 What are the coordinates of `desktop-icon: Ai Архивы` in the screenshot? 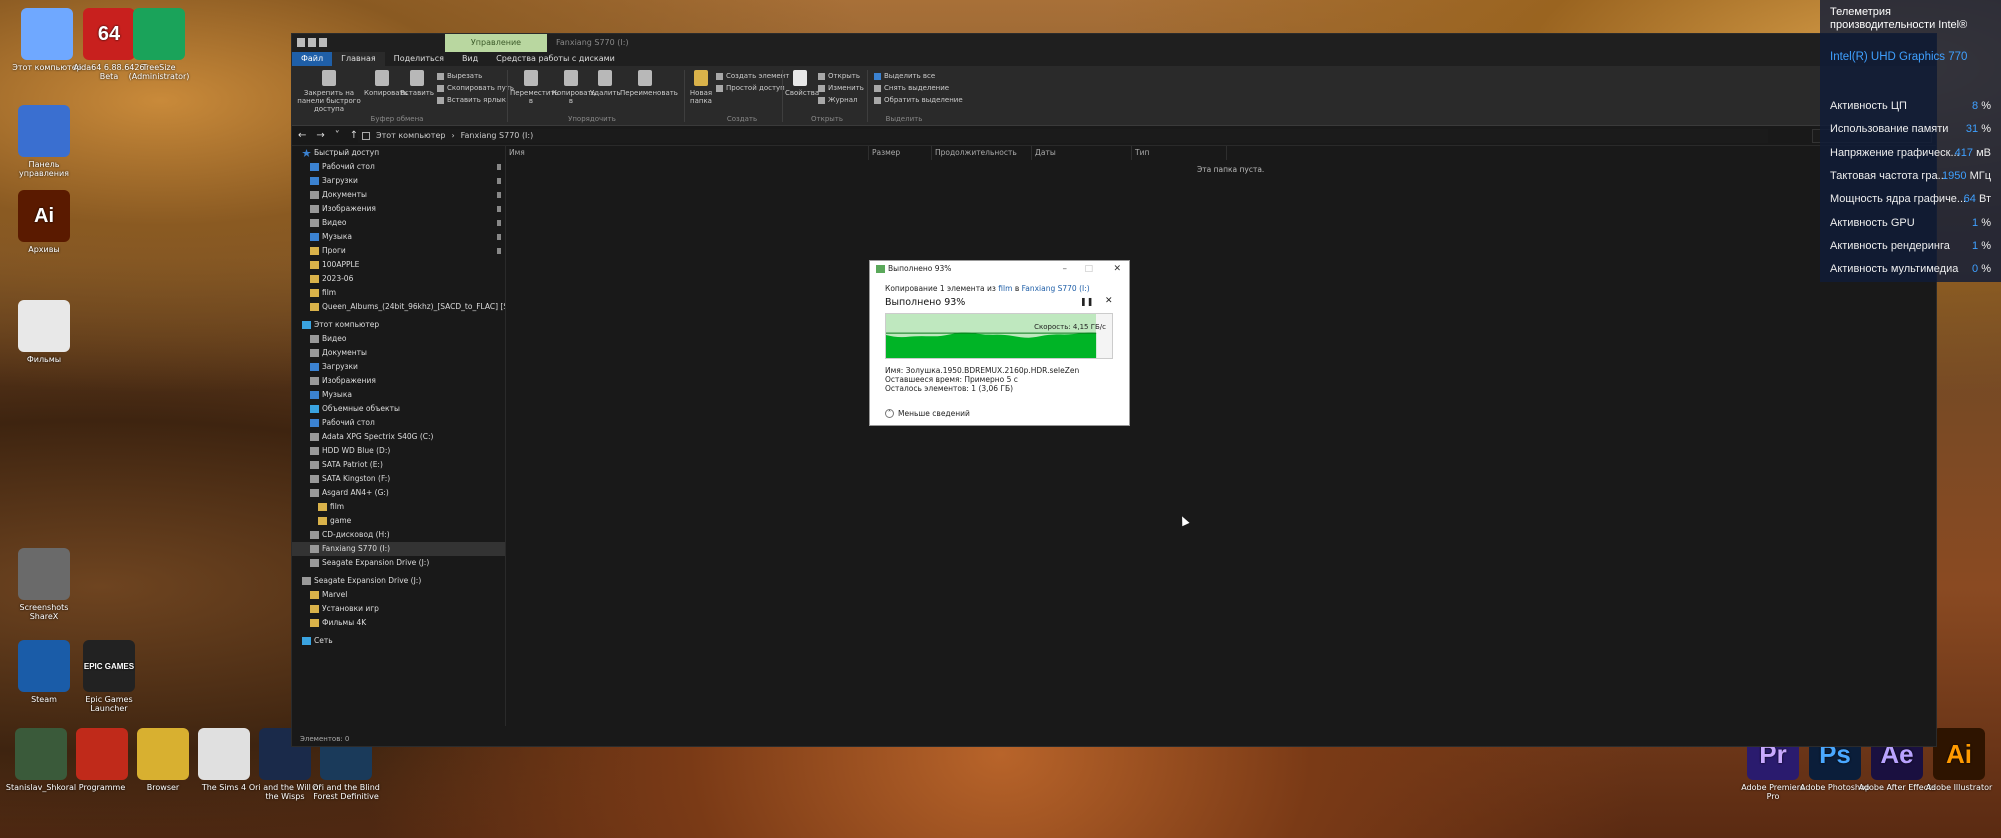 It's located at (44, 222).